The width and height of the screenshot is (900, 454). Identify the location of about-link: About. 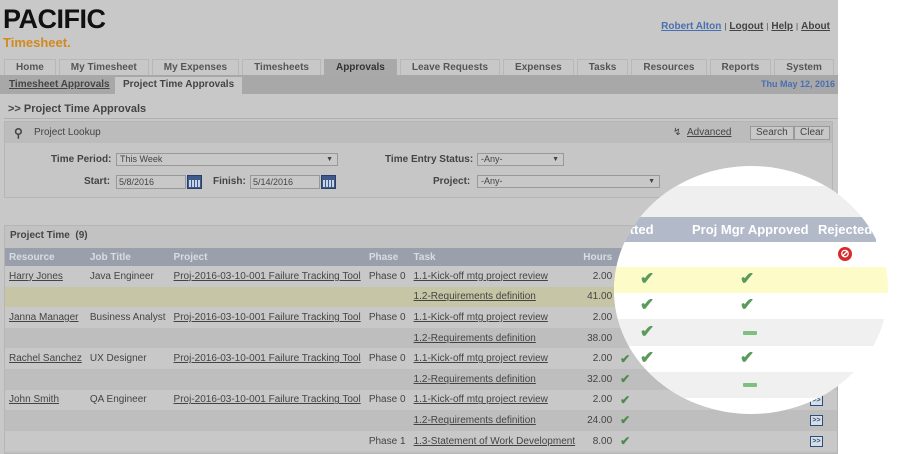
(815, 26).